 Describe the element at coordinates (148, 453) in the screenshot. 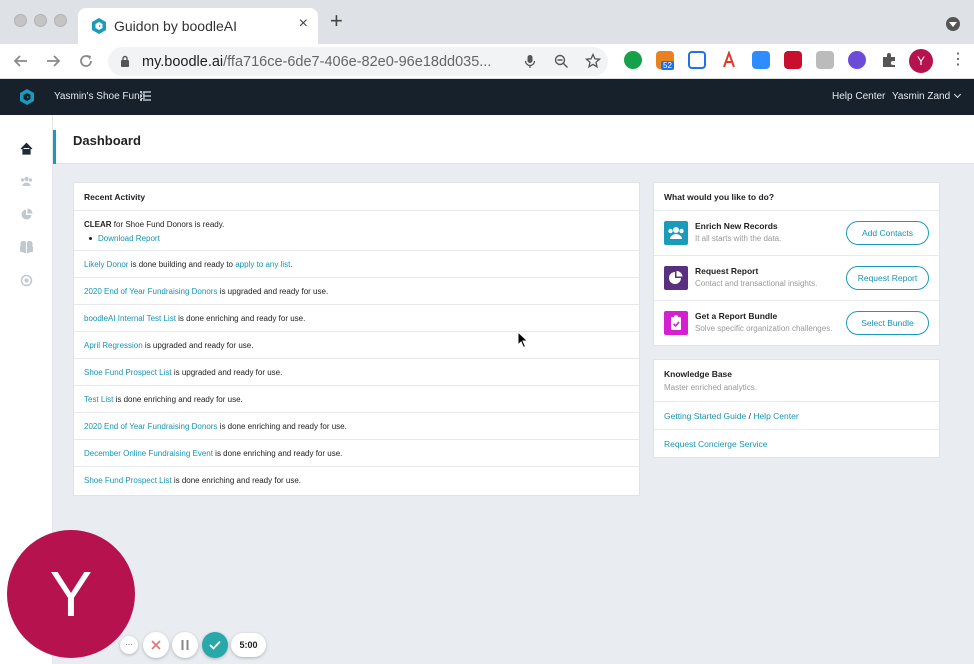

I see `activity-link: December Online Fundraising Event` at that location.